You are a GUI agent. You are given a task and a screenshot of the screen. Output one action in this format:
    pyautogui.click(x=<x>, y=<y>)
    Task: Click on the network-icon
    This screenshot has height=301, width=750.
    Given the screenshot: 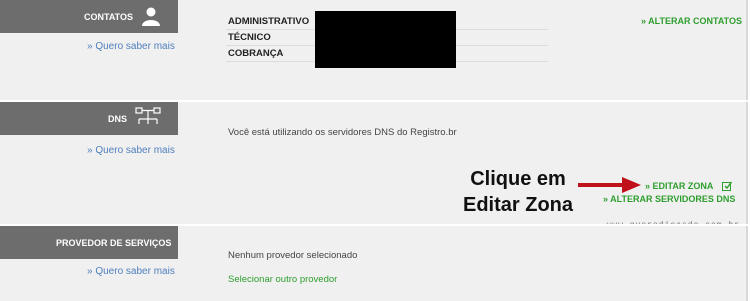 What is the action you would take?
    pyautogui.click(x=148, y=118)
    